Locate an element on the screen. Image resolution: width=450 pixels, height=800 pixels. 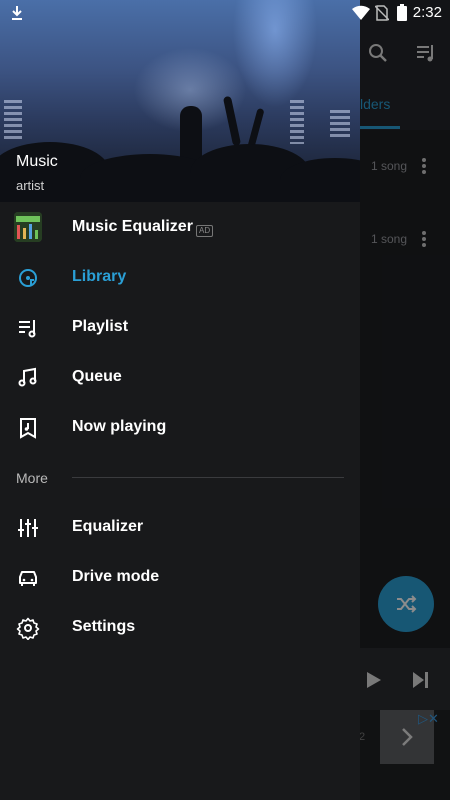
status-bar: 2:32 is located at coordinates (225, 13).